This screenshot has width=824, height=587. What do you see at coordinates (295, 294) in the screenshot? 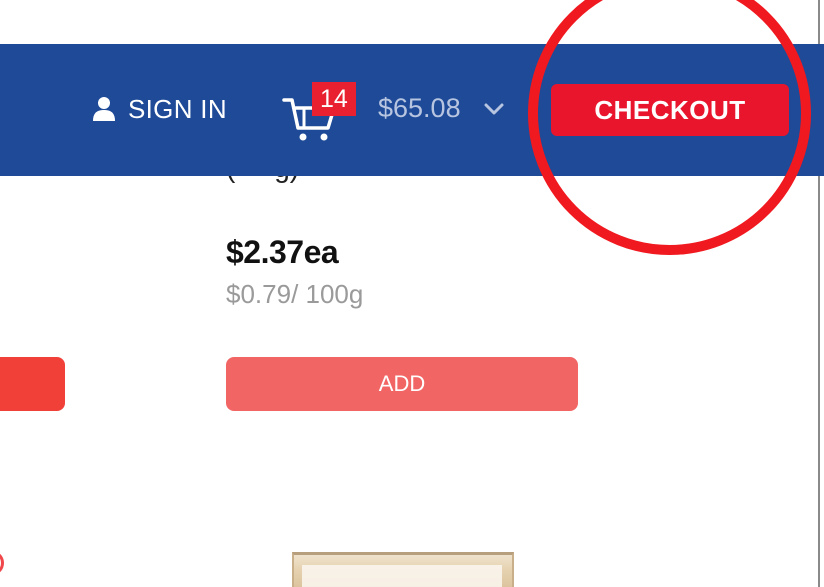
I see `product-unit-price: $0.79/ 100g` at bounding box center [295, 294].